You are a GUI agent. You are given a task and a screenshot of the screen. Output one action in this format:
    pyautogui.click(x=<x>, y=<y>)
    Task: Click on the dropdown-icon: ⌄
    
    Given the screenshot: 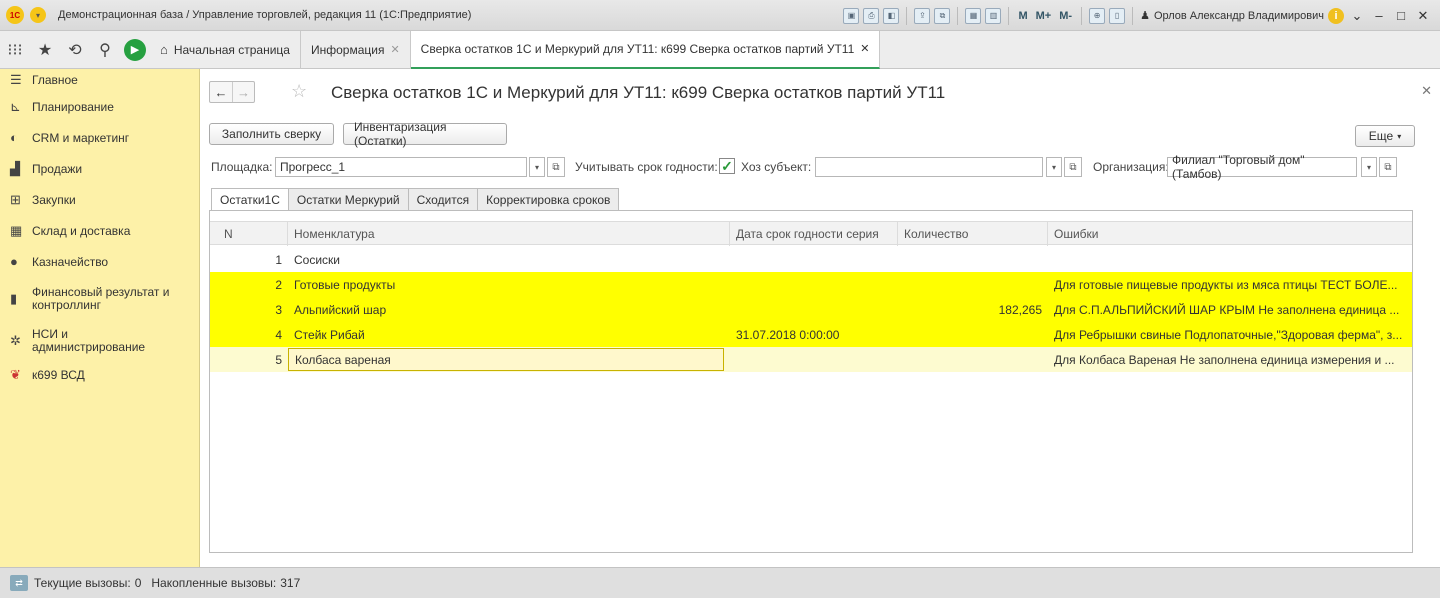 What is the action you would take?
    pyautogui.click(x=1357, y=16)
    